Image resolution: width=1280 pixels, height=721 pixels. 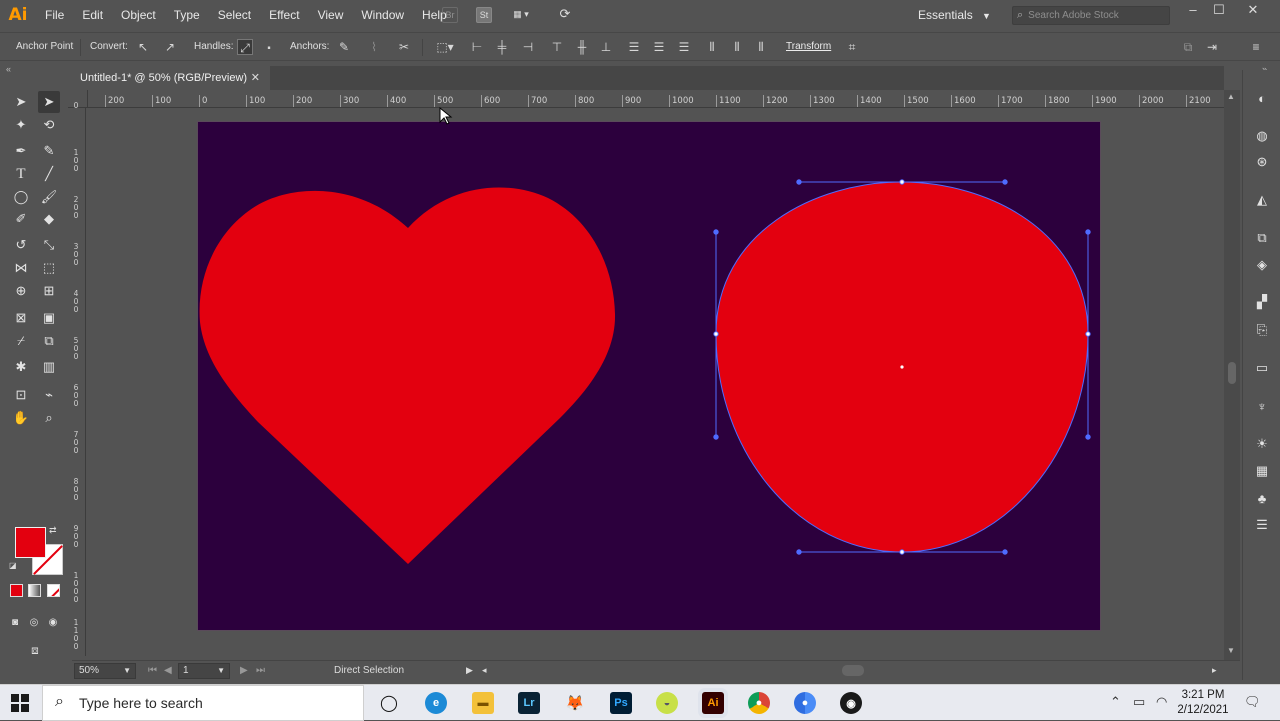 I want to click on scroll-left-icon: ◂, so click(x=484, y=670).